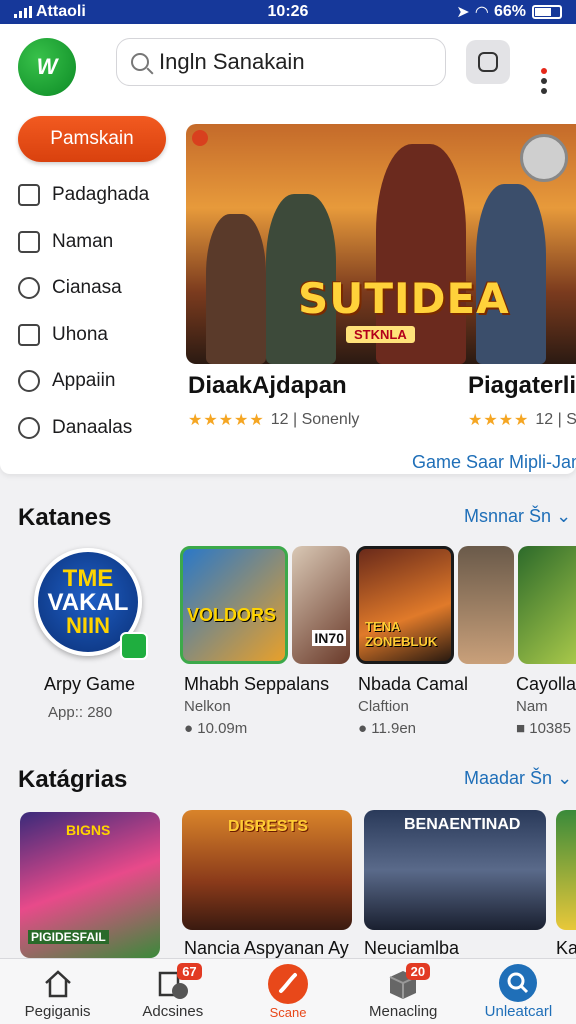 The image size is (576, 1024). What do you see at coordinates (329, 638) in the screenshot?
I see `tile-art-text: IN70` at bounding box center [329, 638].